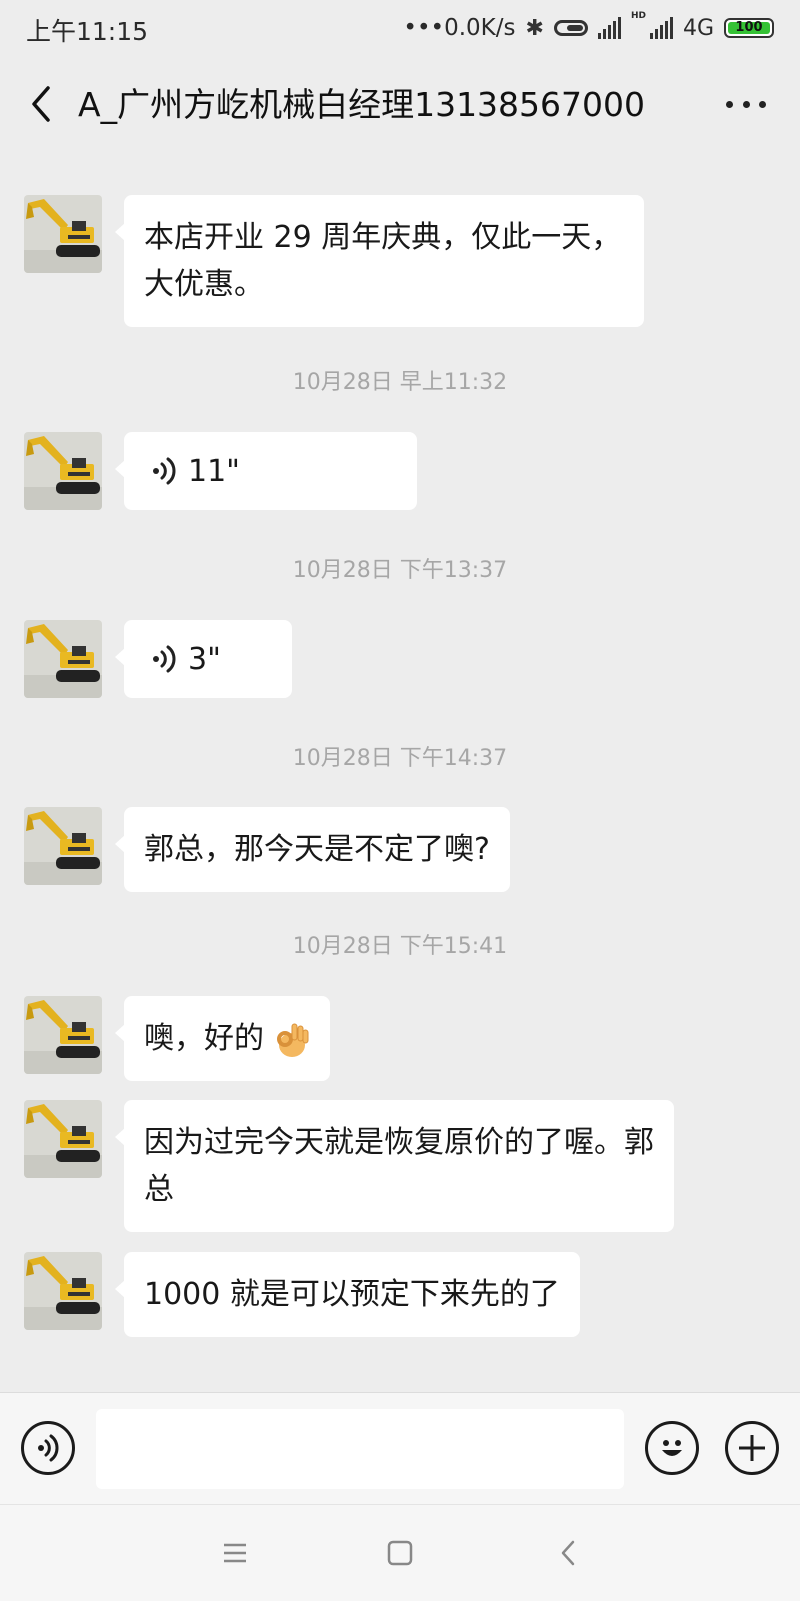  Describe the element at coordinates (609, 28) in the screenshot. I see `signal-icon` at that location.